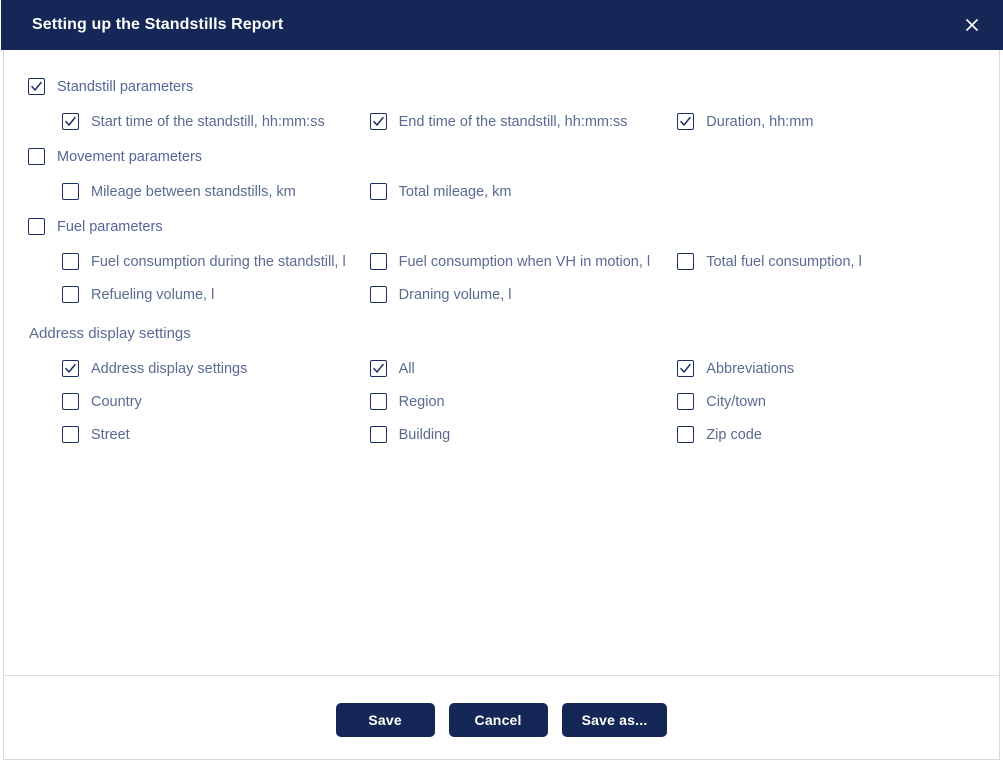  What do you see at coordinates (686, 261) in the screenshot?
I see `group-fuel-r0c2-checkbox` at bounding box center [686, 261].